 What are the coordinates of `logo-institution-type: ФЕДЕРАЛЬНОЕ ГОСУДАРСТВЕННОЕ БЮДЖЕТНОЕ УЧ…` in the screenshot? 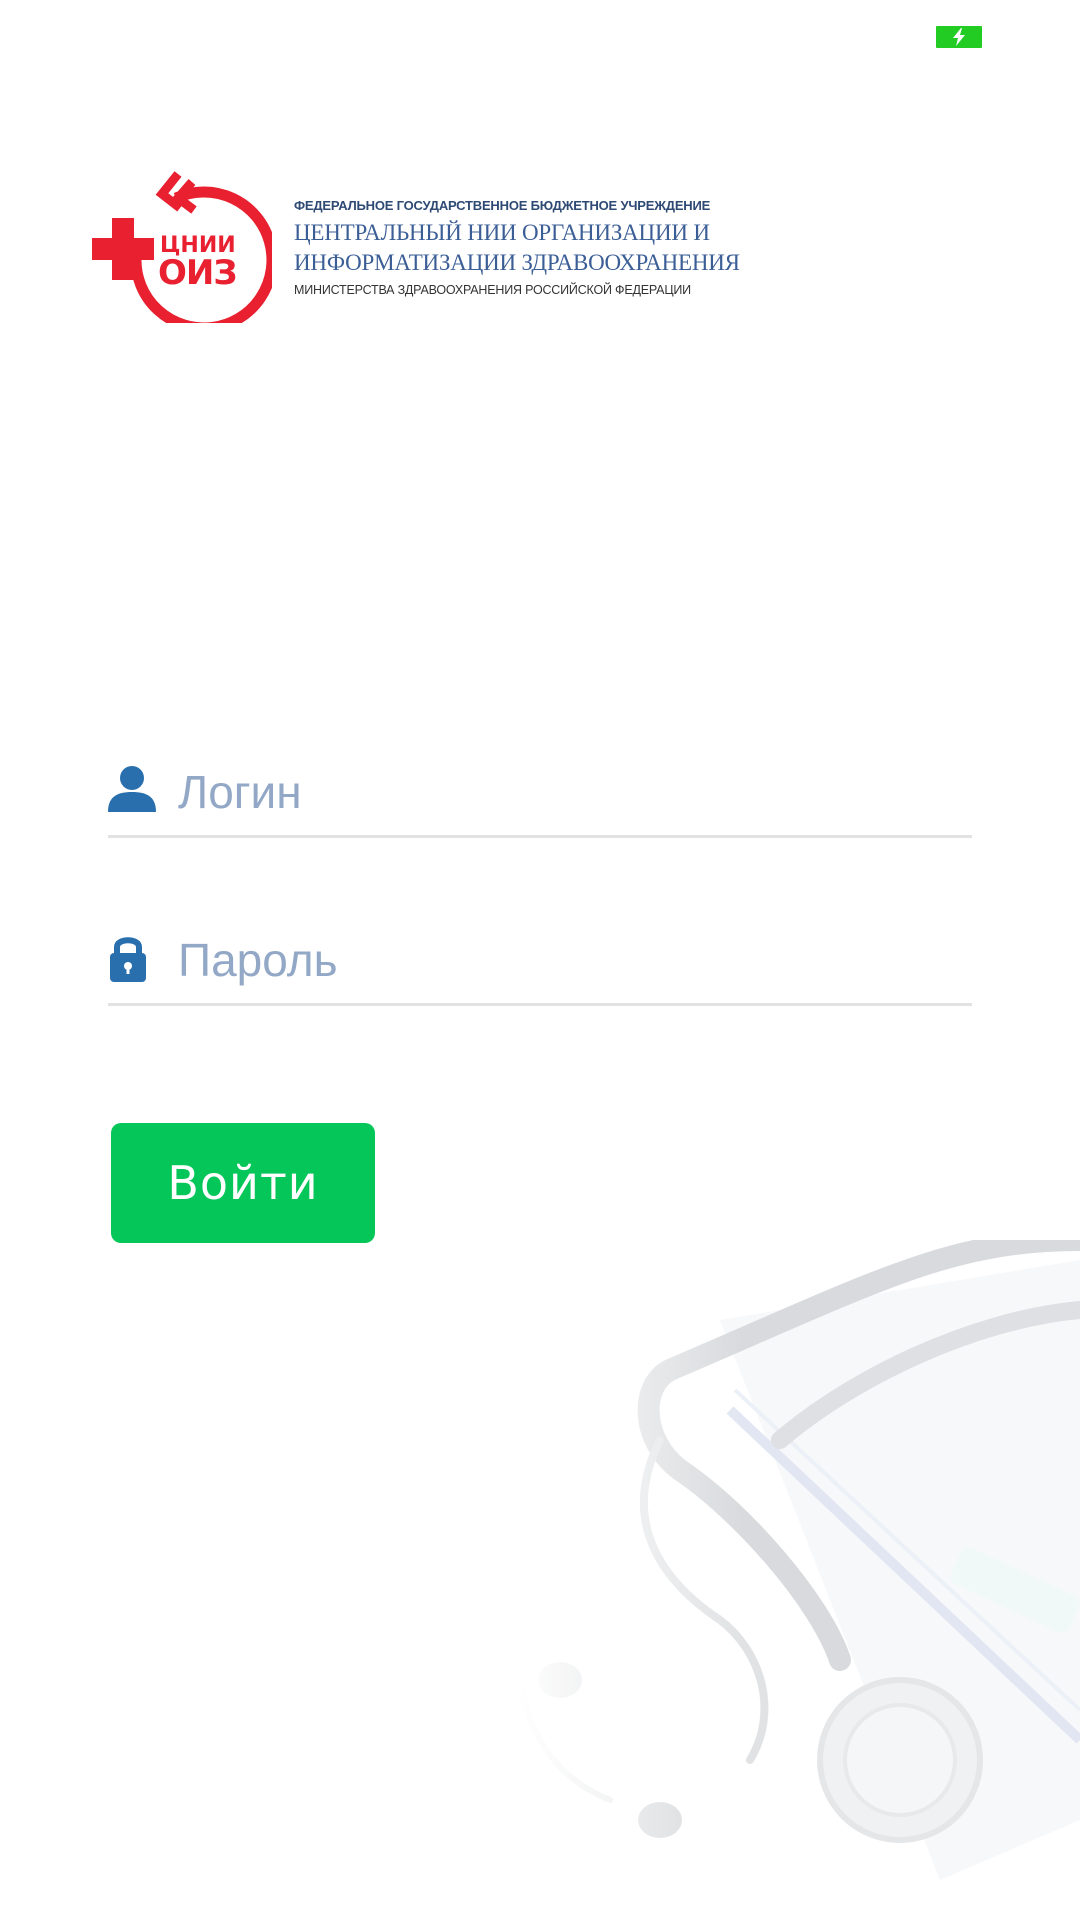 It's located at (502, 205).